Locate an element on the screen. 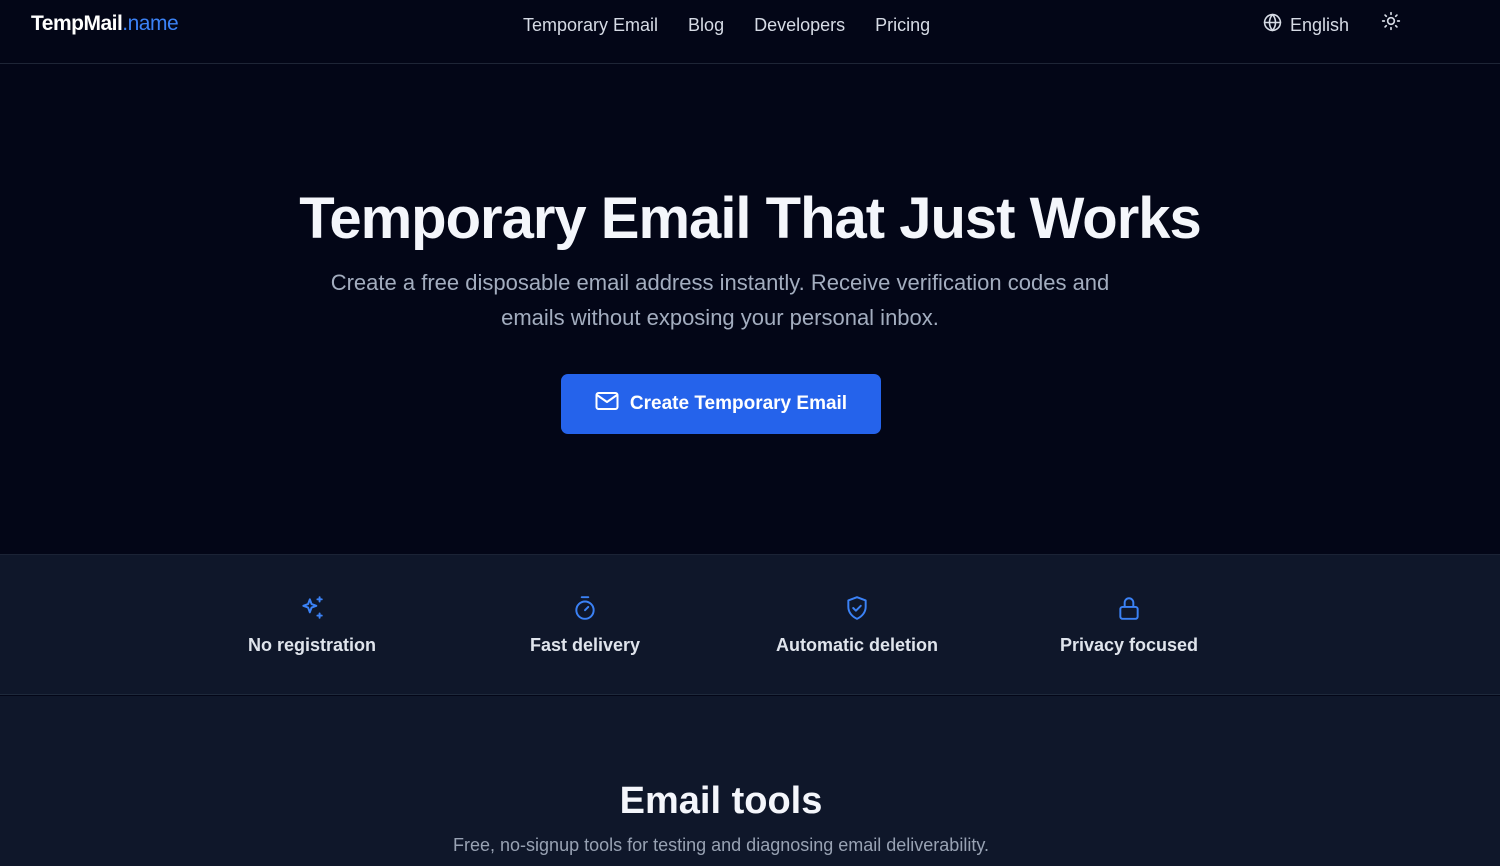 The image size is (1500, 866). sparkles-icon is located at coordinates (312, 609).